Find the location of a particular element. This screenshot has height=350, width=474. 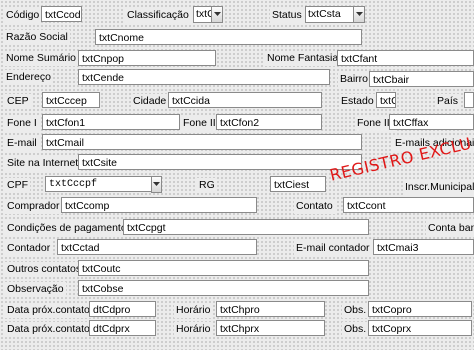

nome-sumario-label: Nome Sumário is located at coordinates (41, 58).